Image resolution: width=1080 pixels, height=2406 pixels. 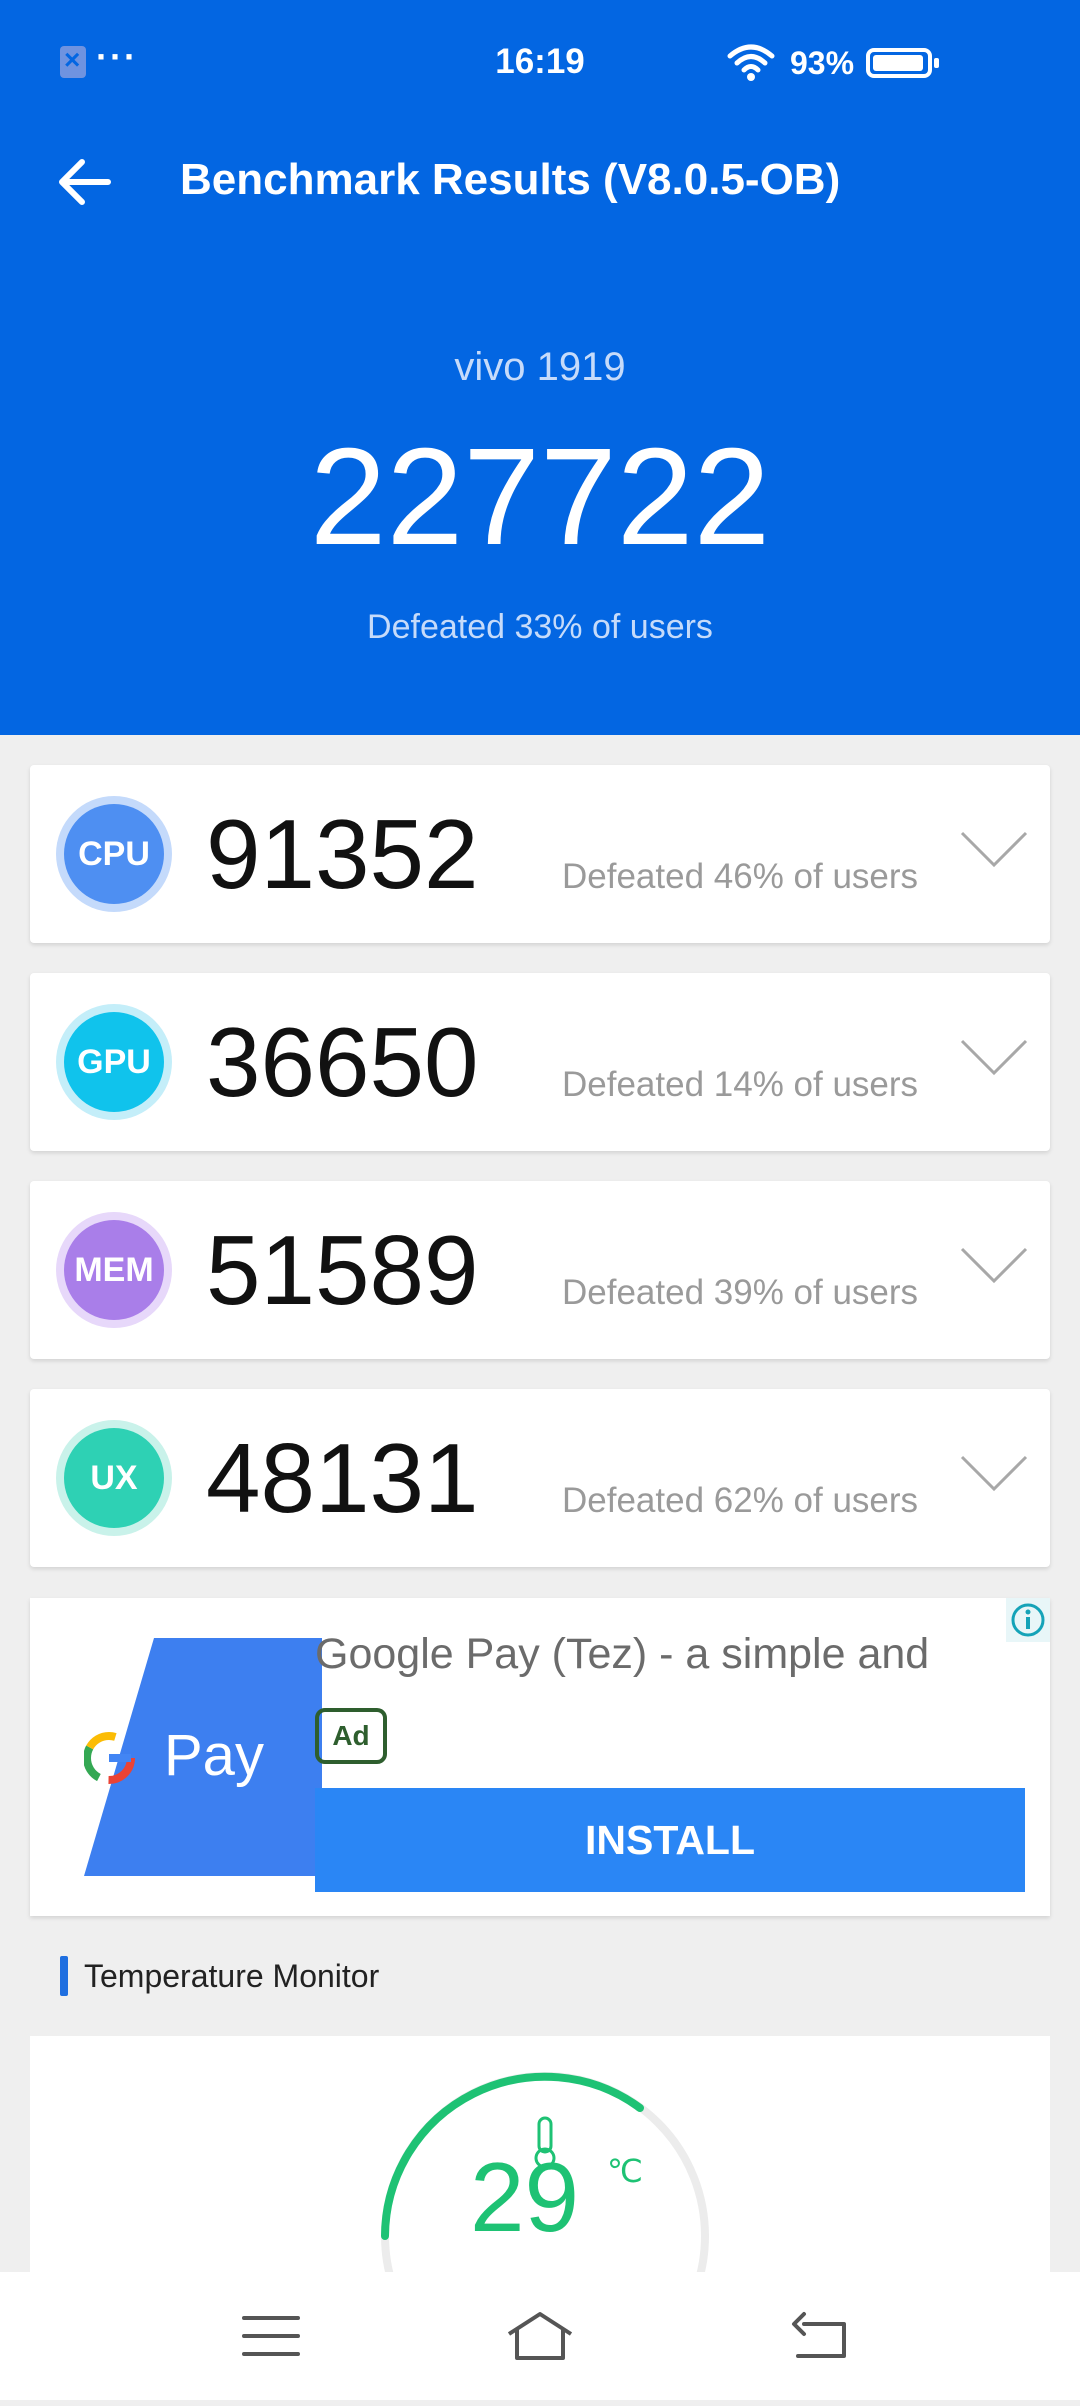 I want to click on ux-defeated-text: Defeated 62% of users, so click(x=740, y=1500).